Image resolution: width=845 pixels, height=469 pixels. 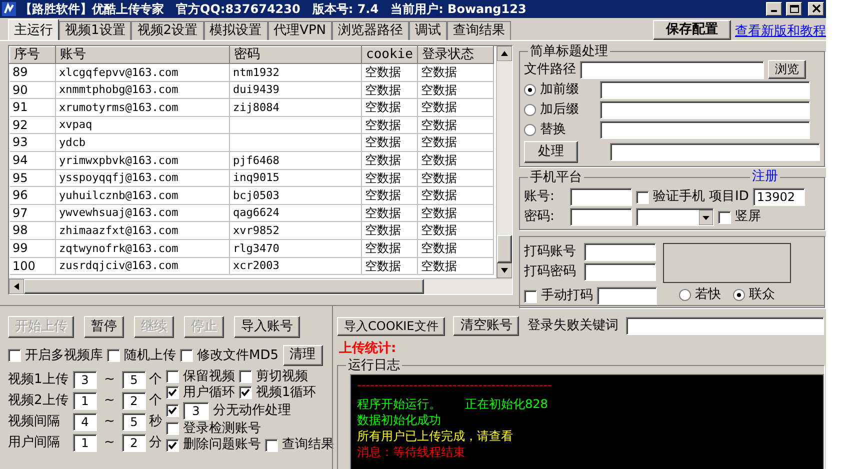 I want to click on captcha-account-field, so click(x=620, y=252).